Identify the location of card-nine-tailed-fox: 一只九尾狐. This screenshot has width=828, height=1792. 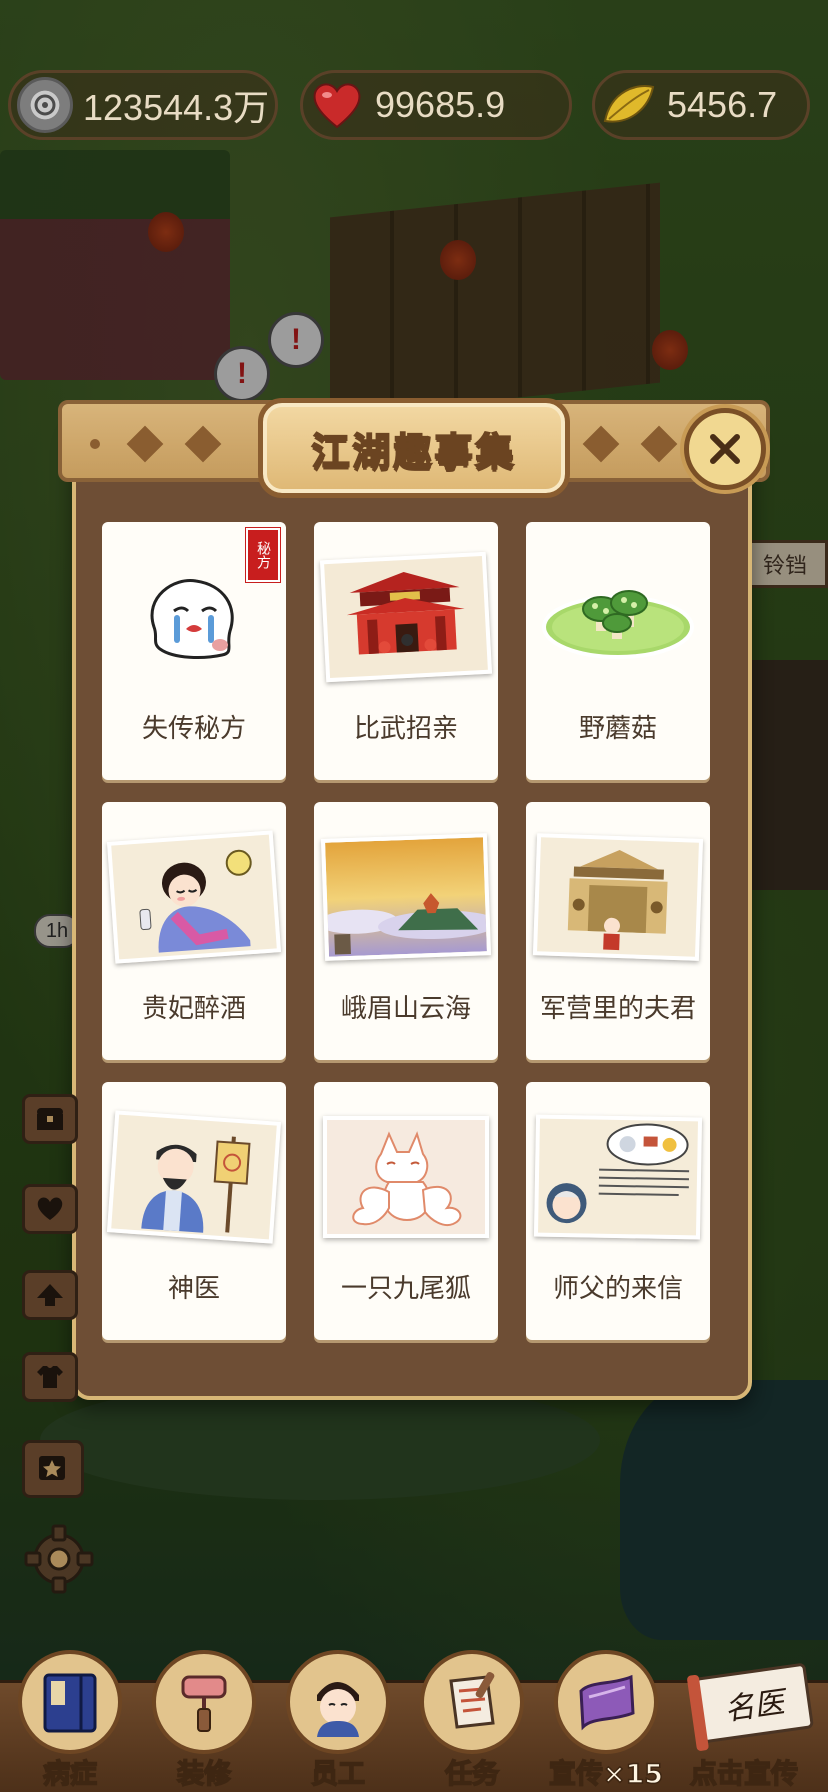
(406, 1211).